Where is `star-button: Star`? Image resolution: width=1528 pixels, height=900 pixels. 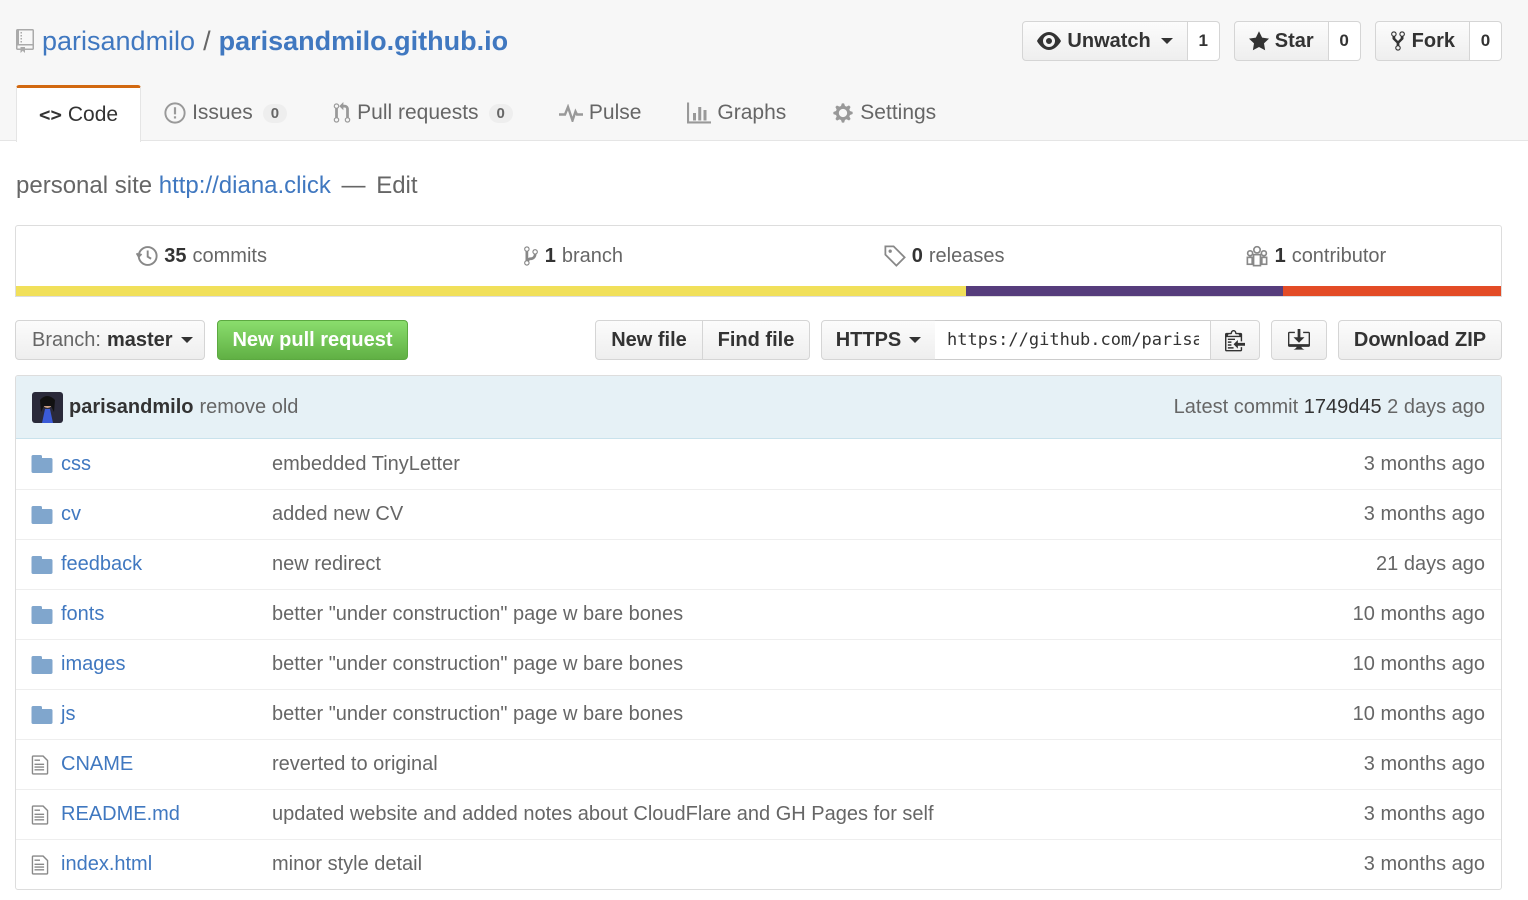 star-button: Star is located at coordinates (1281, 41).